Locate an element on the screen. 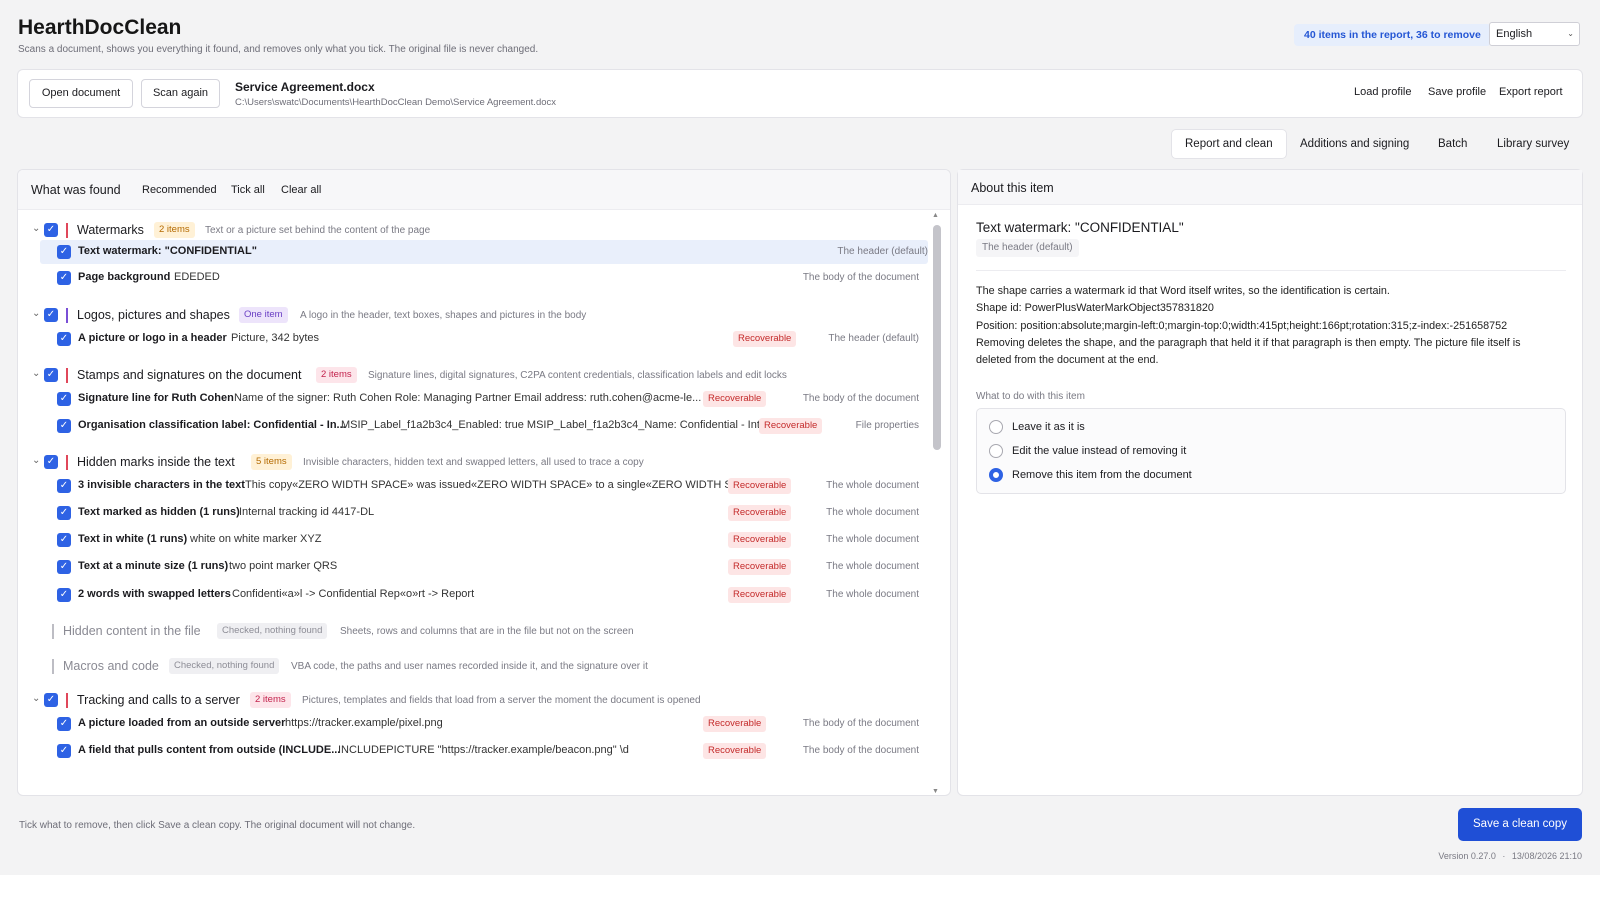 This screenshot has width=1600, height=900. found-title: What was found is located at coordinates (76, 190).